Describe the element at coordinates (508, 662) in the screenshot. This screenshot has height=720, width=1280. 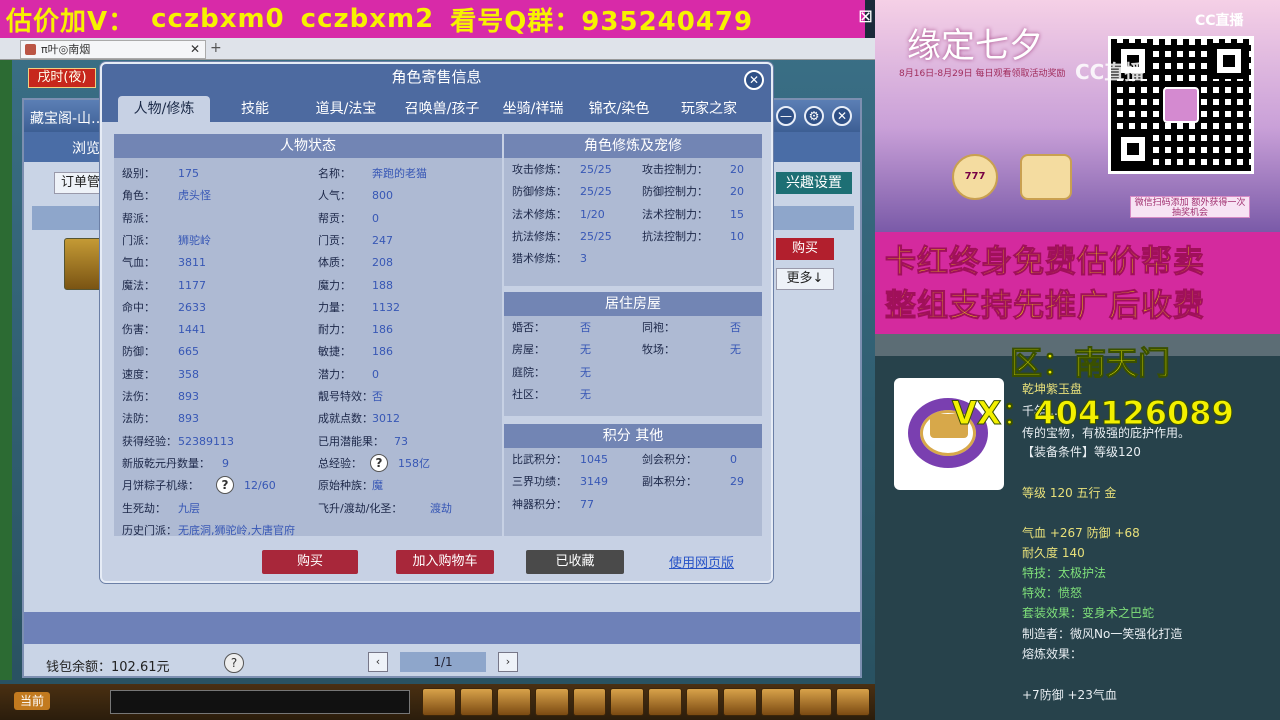
I see `next-page-button: ›` at that location.